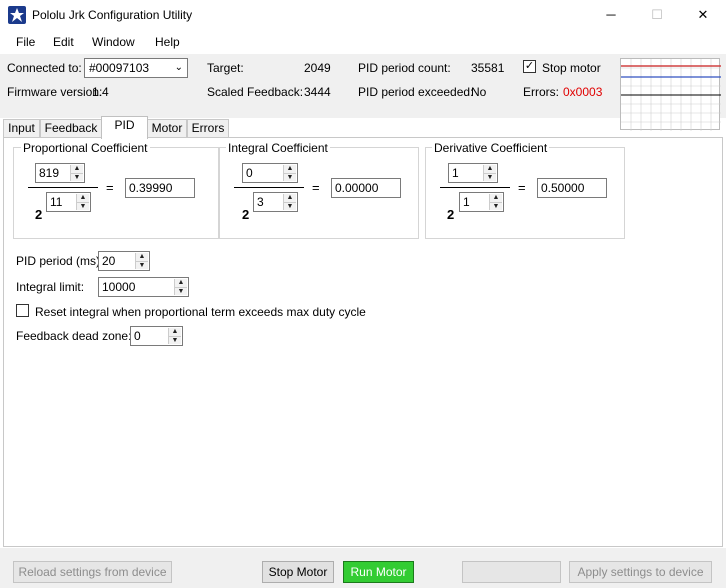 Image resolution: width=726 pixels, height=588 pixels. What do you see at coordinates (278, 148) in the screenshot?
I see `integral-label: Integral Coefficient` at bounding box center [278, 148].